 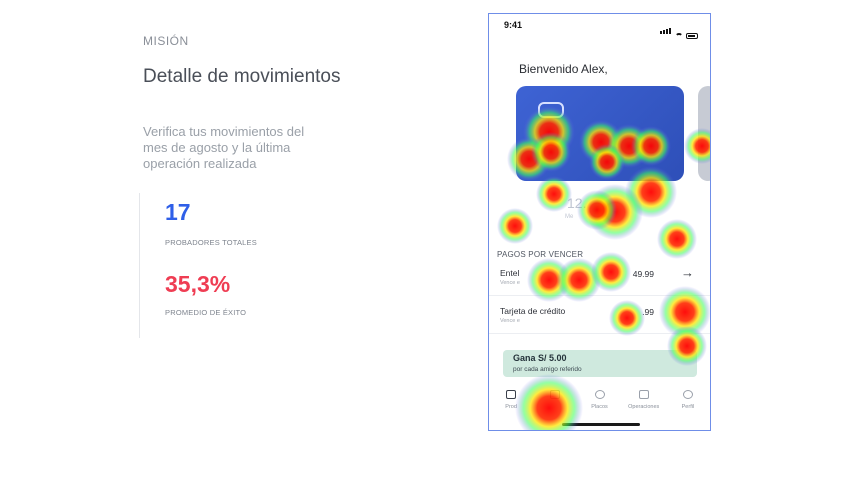 What do you see at coordinates (569, 217) in the screenshot?
I see `card-balance-sub: Me` at bounding box center [569, 217].